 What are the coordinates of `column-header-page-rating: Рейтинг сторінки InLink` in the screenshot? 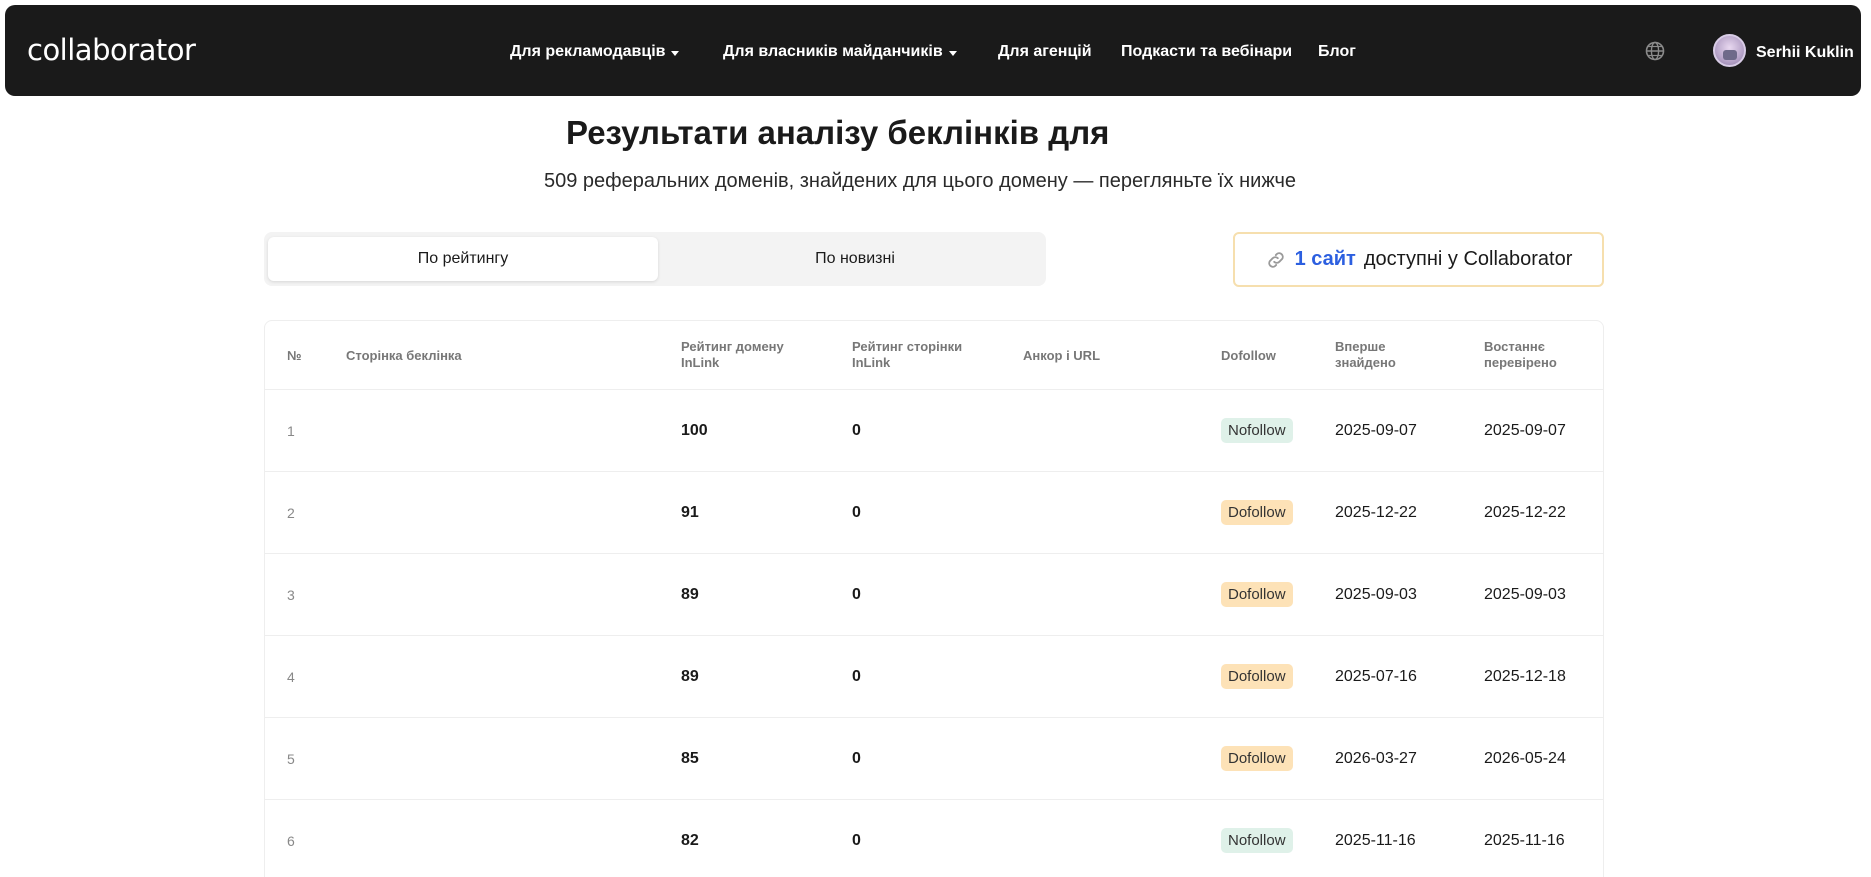 It's located at (907, 355).